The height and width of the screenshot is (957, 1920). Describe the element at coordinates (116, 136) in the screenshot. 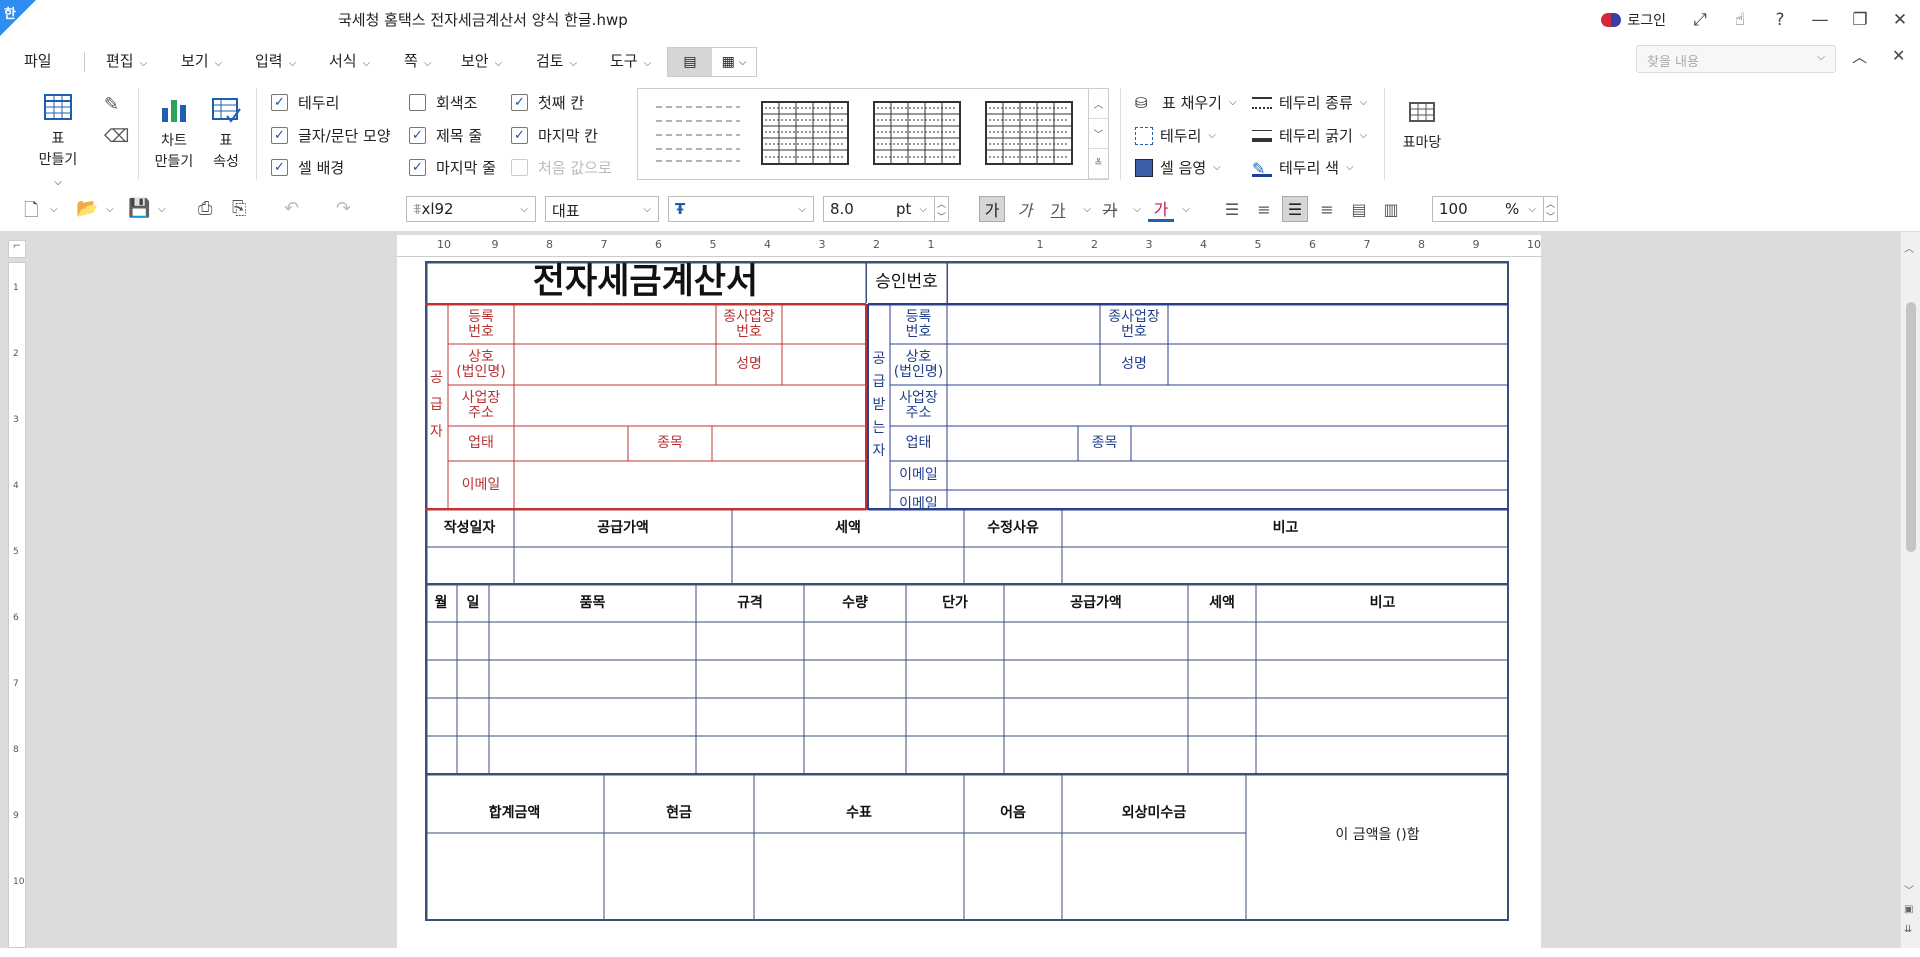

I see `erase-table-icon: ⌫` at that location.